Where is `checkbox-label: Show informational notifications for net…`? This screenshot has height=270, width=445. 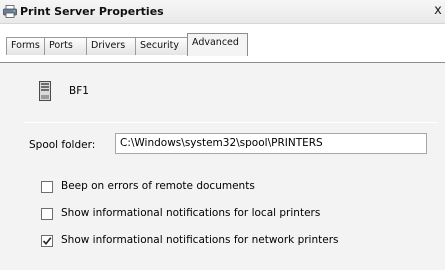
checkbox-label: Show informational notifications for net… is located at coordinates (200, 240).